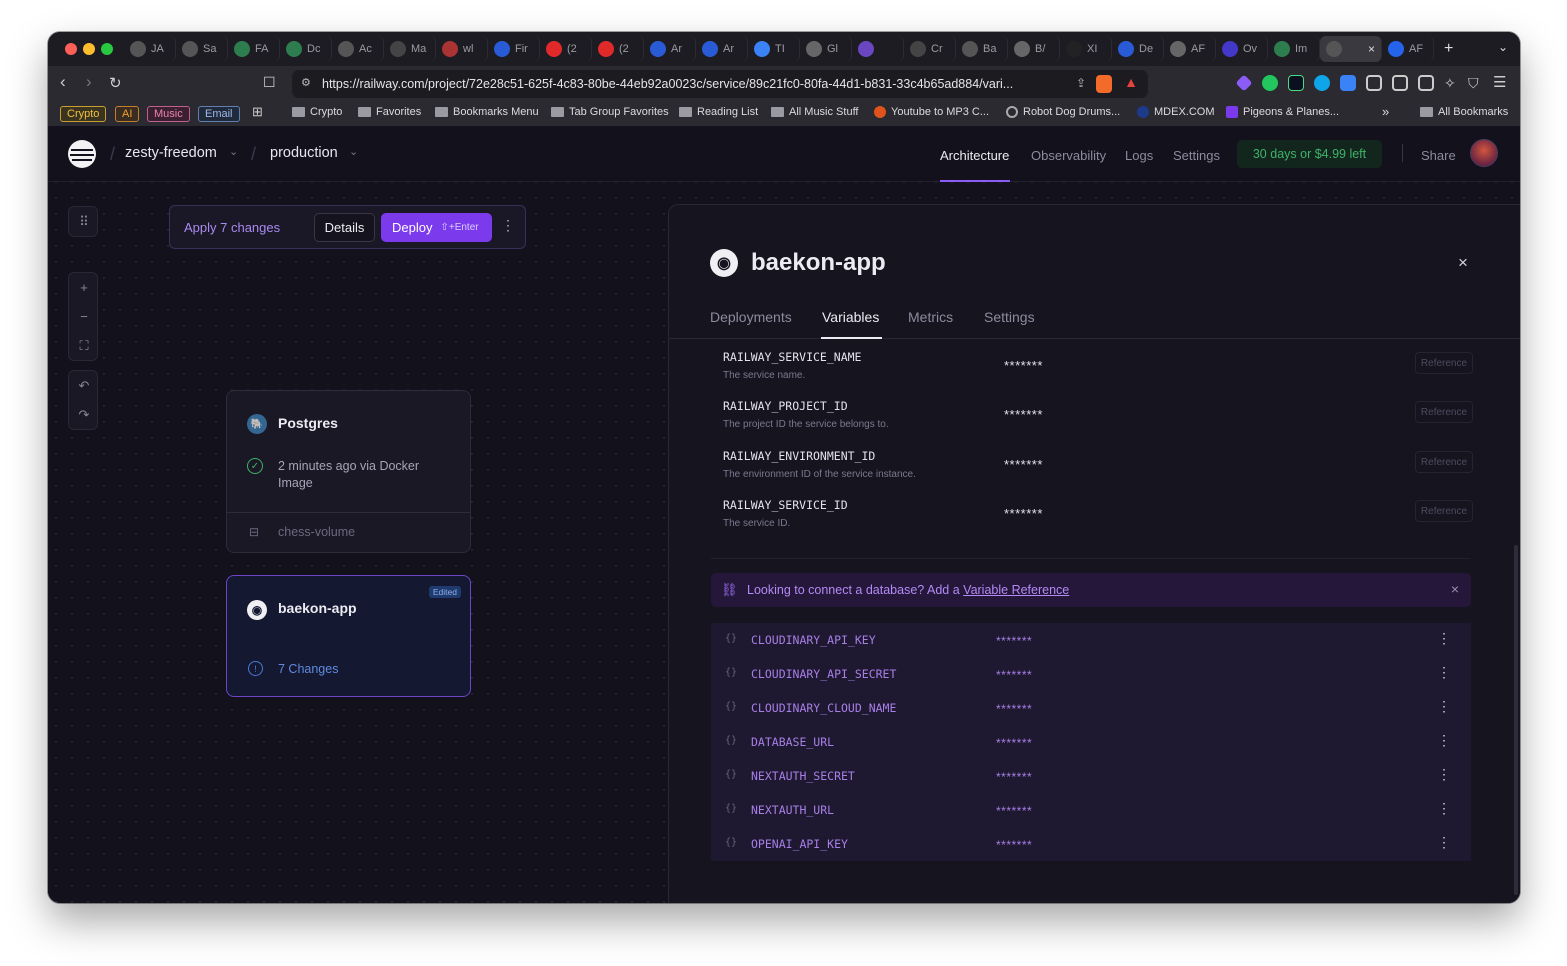 This screenshot has height=966, width=1567. What do you see at coordinates (171, 153) in the screenshot?
I see `project-selector: zesty-freedom` at bounding box center [171, 153].